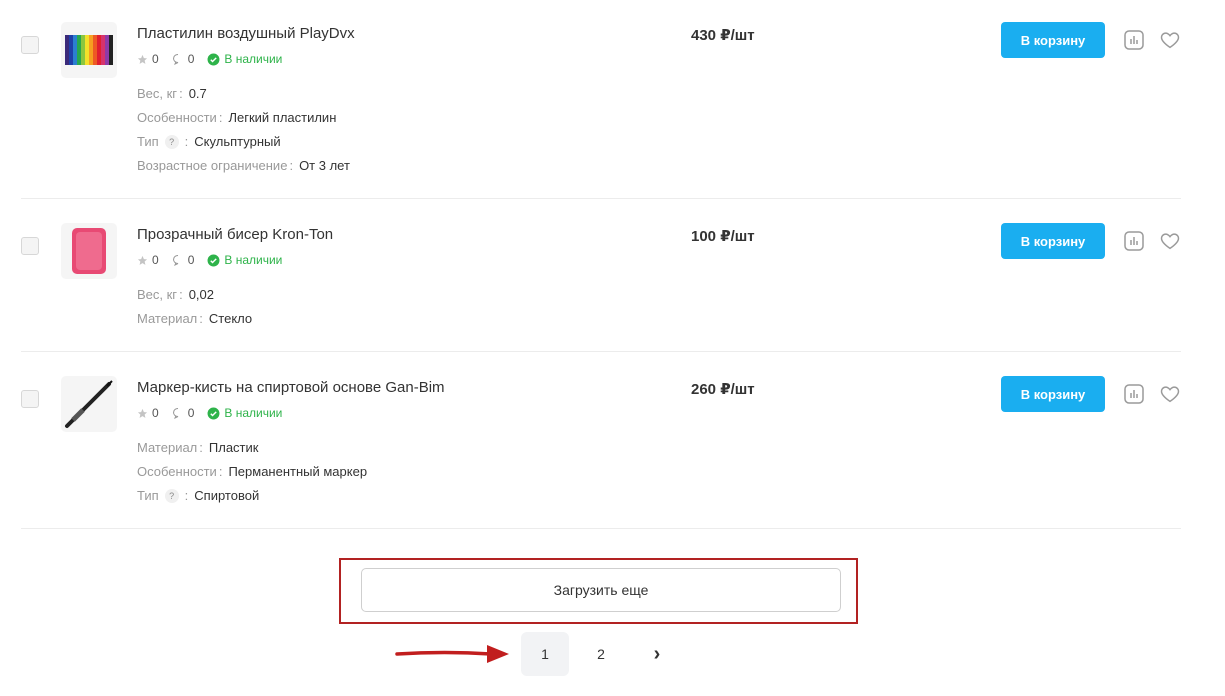 This screenshot has width=1225, height=696. What do you see at coordinates (175, 294) in the screenshot?
I see `product-property: Вес, кг: 0,02` at bounding box center [175, 294].